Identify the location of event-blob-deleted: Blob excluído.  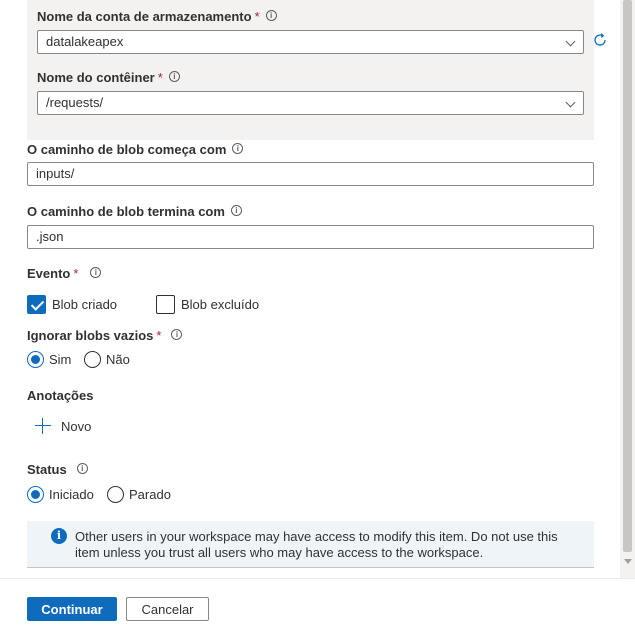
(207, 304).